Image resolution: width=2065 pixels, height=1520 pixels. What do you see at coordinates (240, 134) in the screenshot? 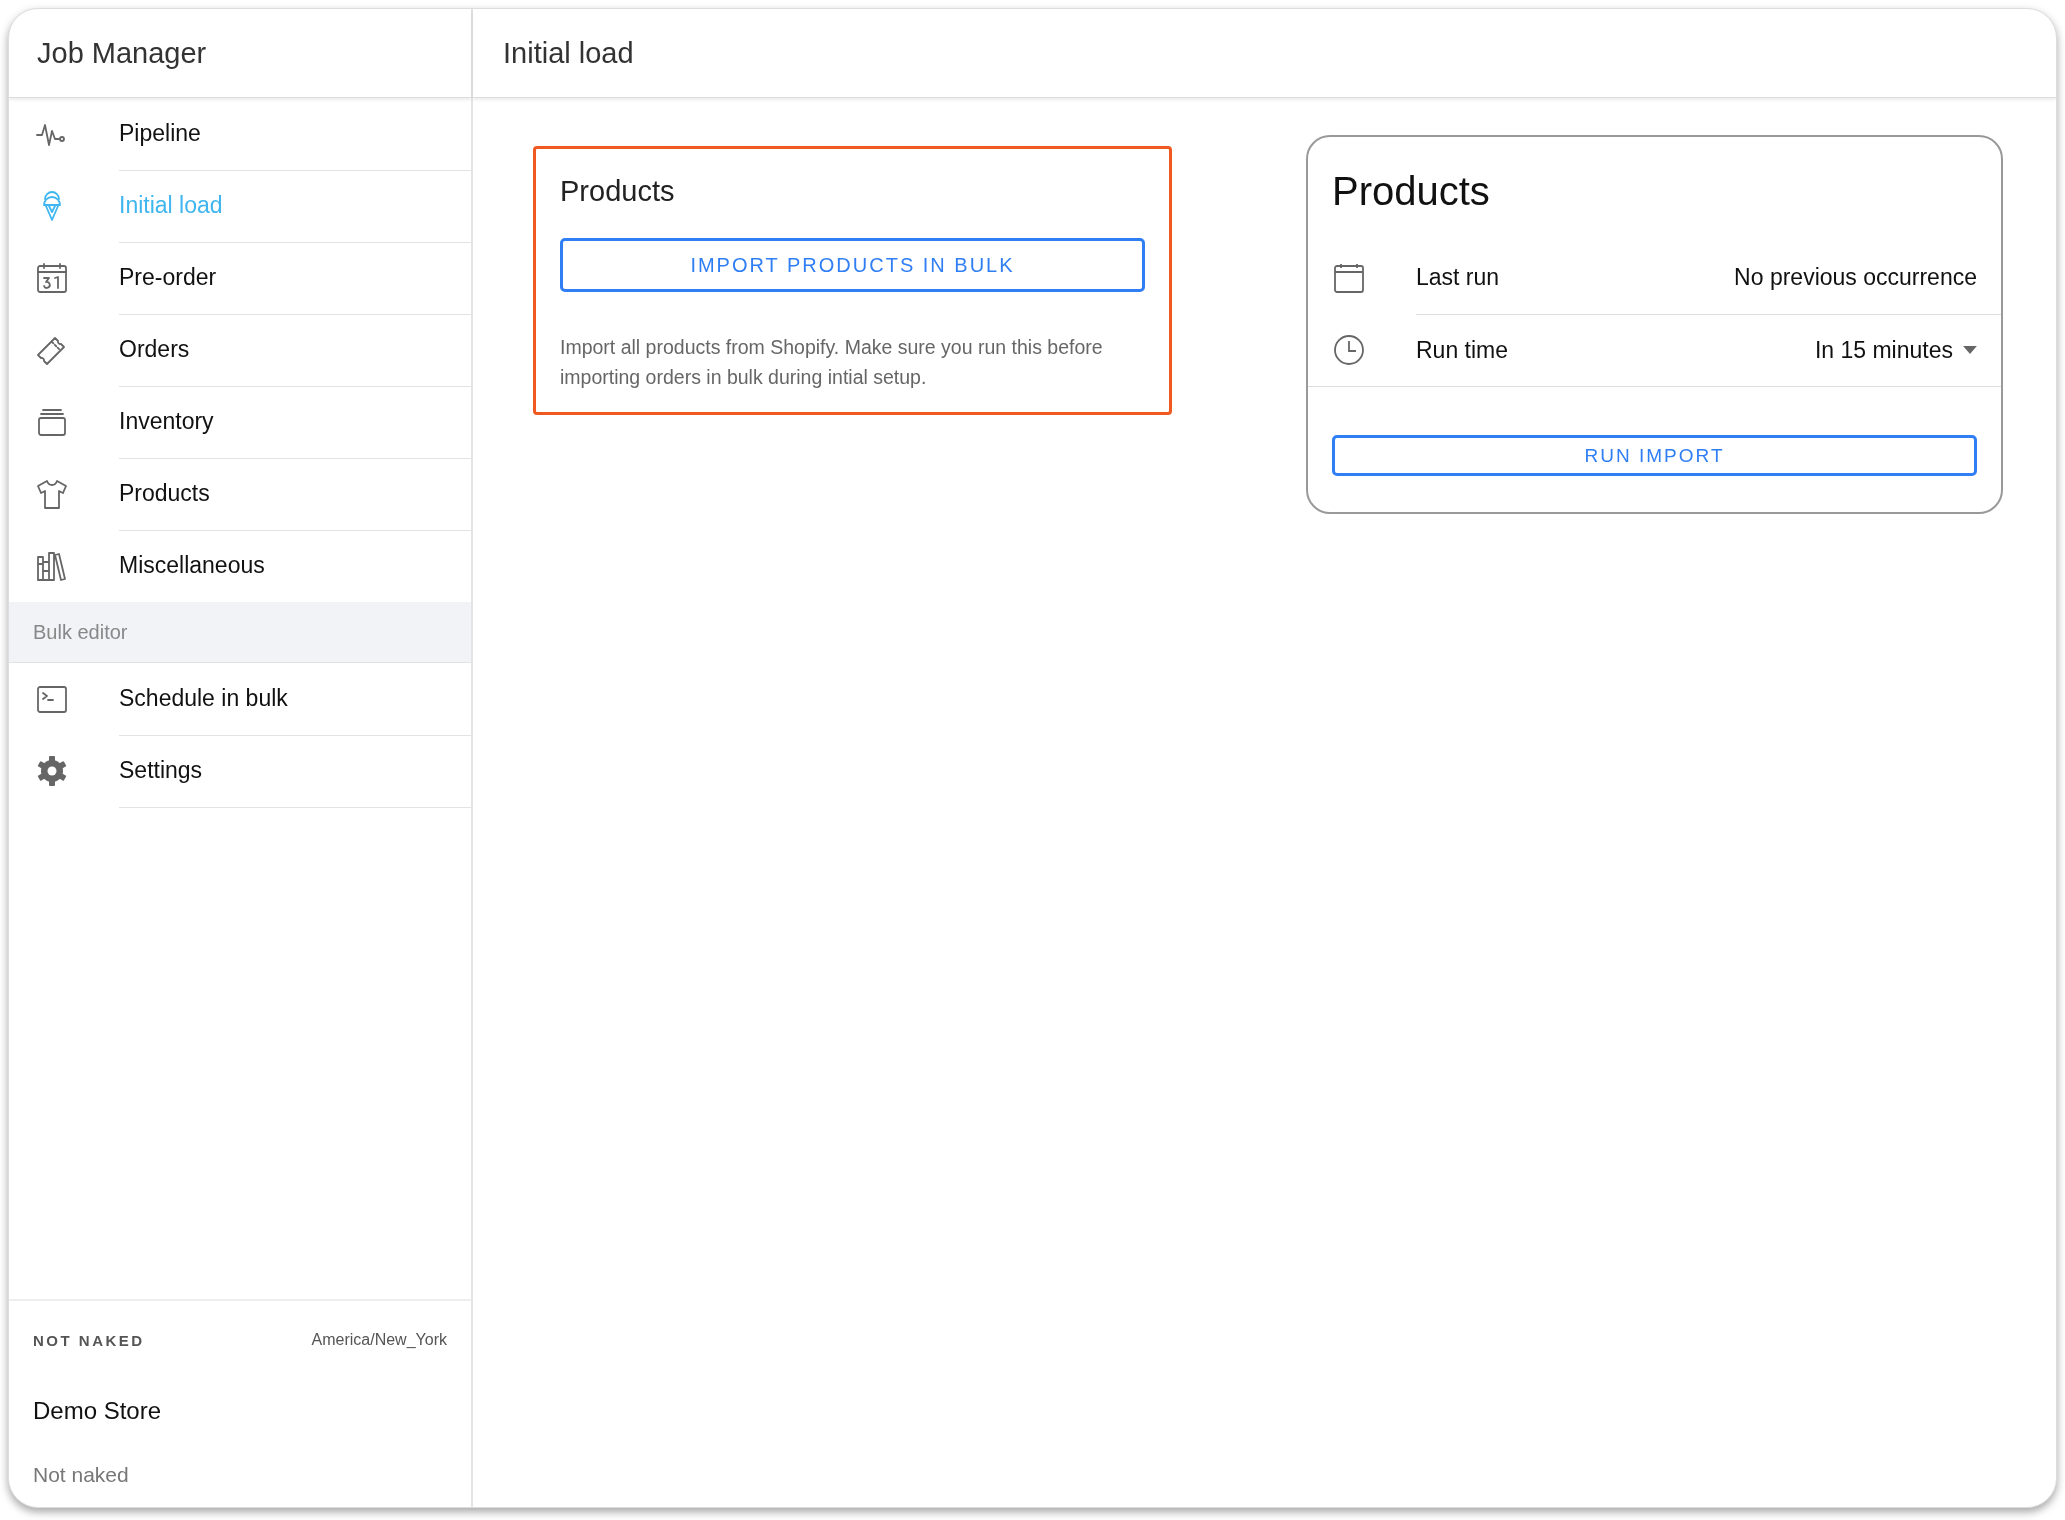
I see `nav-item: Pipeline` at bounding box center [240, 134].